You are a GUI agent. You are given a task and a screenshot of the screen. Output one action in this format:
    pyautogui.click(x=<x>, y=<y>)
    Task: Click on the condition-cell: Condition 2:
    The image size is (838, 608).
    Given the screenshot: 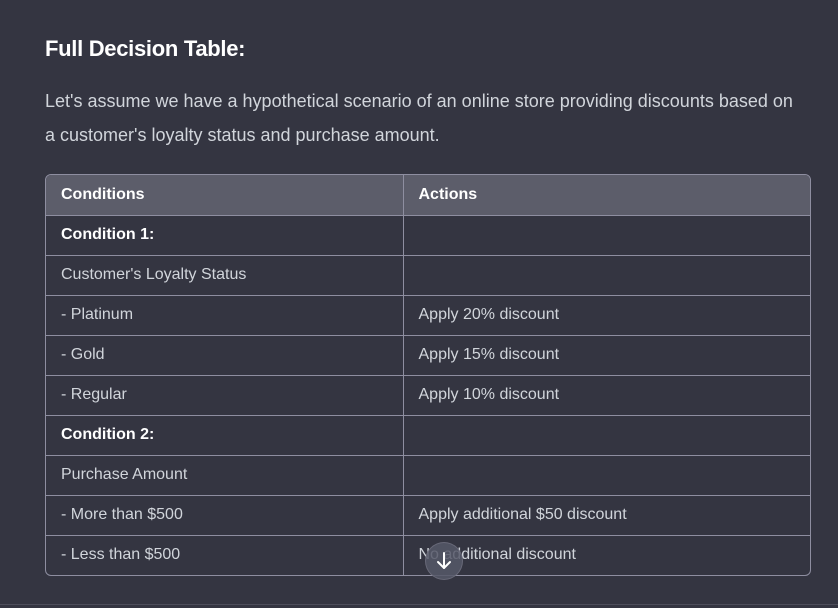 What is the action you would take?
    pyautogui.click(x=225, y=435)
    